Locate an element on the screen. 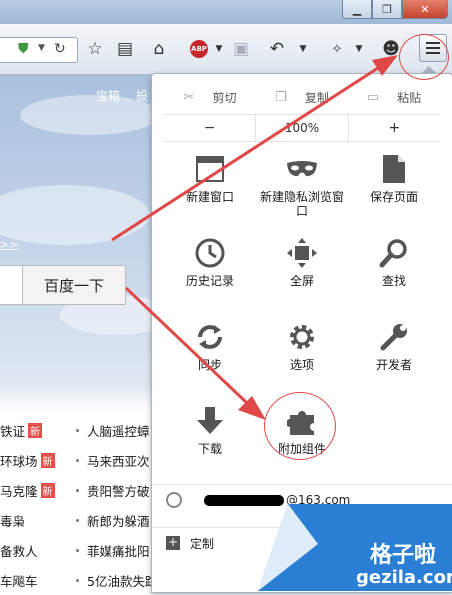 The width and height of the screenshot is (452, 595). watermark-title: 格子啦 is located at coordinates (403, 555).